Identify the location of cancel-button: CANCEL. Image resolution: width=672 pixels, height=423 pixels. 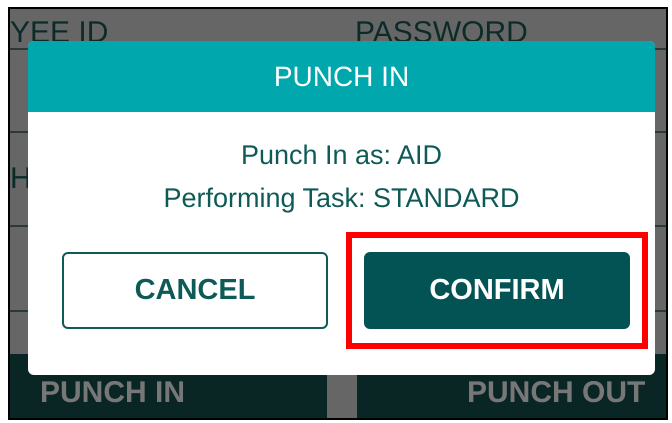
(195, 290).